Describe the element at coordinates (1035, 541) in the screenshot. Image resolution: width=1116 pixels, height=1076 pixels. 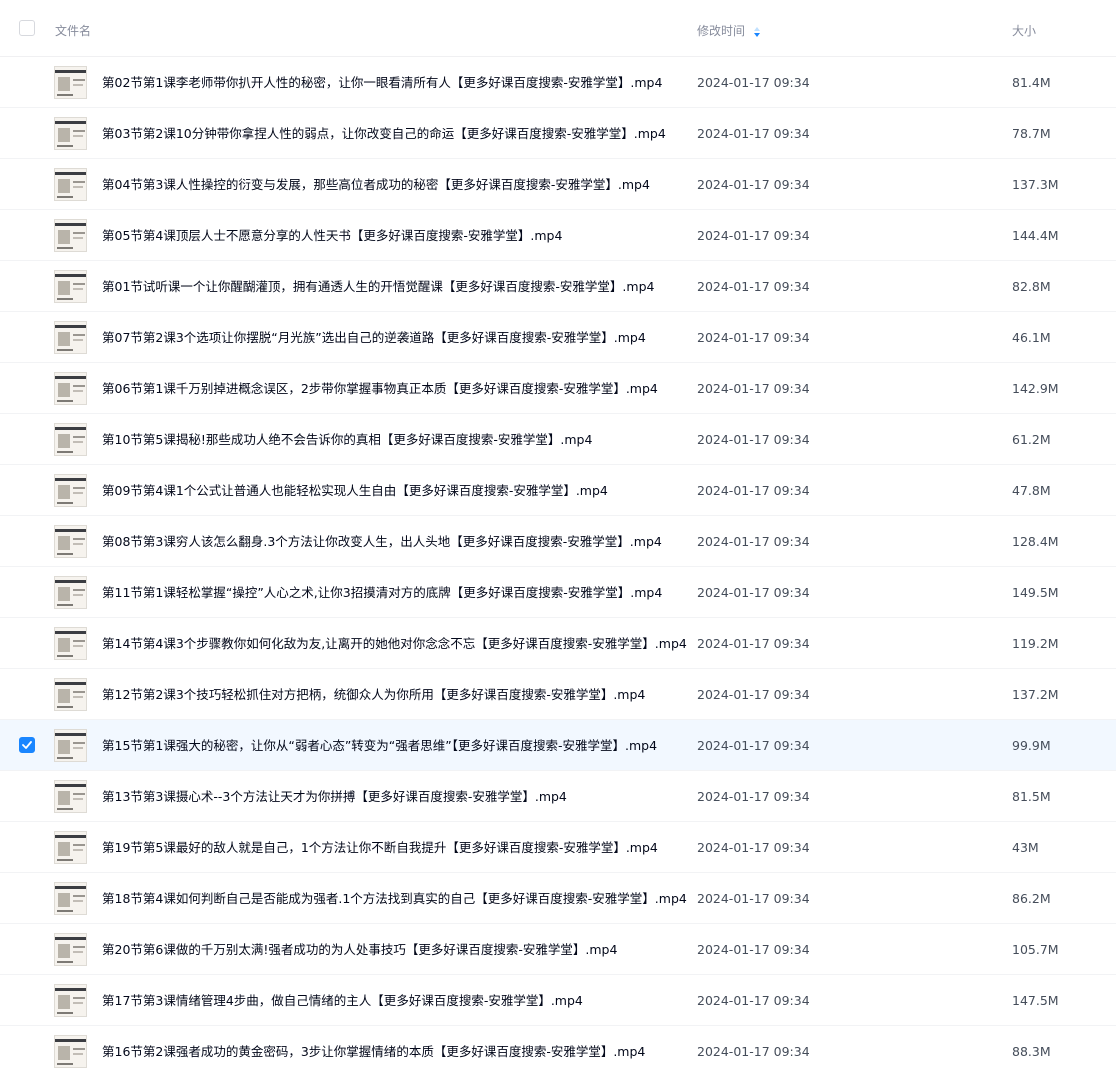
I see `file-size: 128.4M` at that location.